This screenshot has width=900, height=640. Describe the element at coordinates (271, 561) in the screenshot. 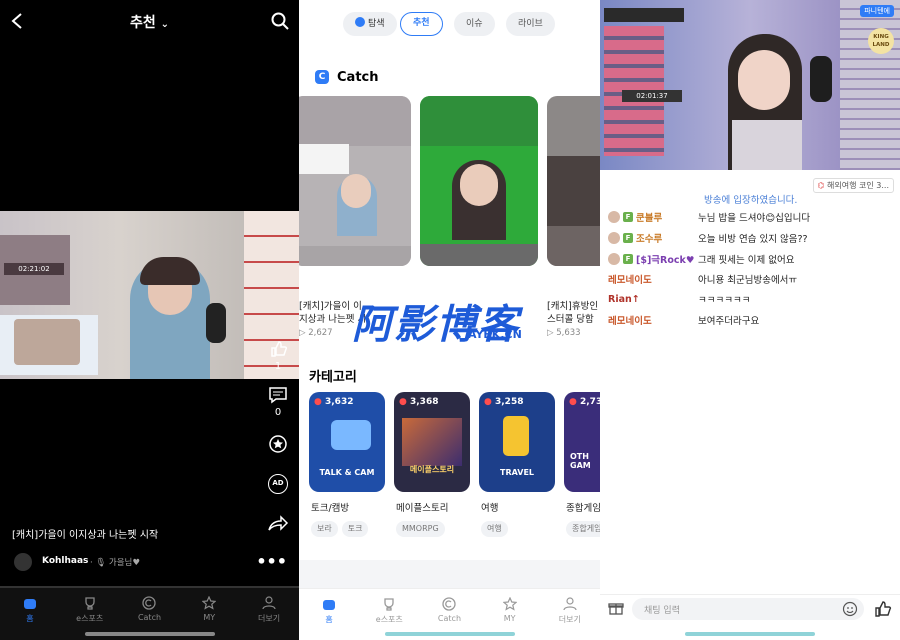

I see `more-options-icon: •••` at that location.